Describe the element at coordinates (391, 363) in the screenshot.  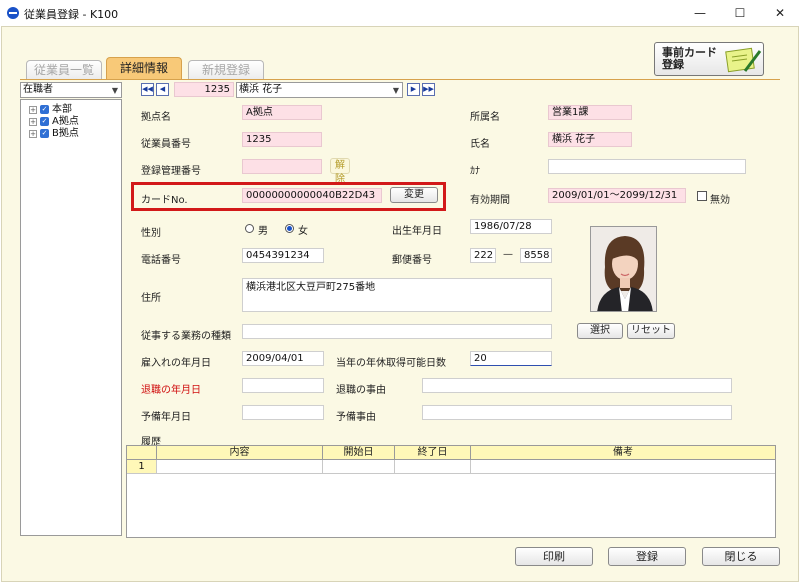
I see `annual-leave-label: 当年の年休取得可能日数` at that location.